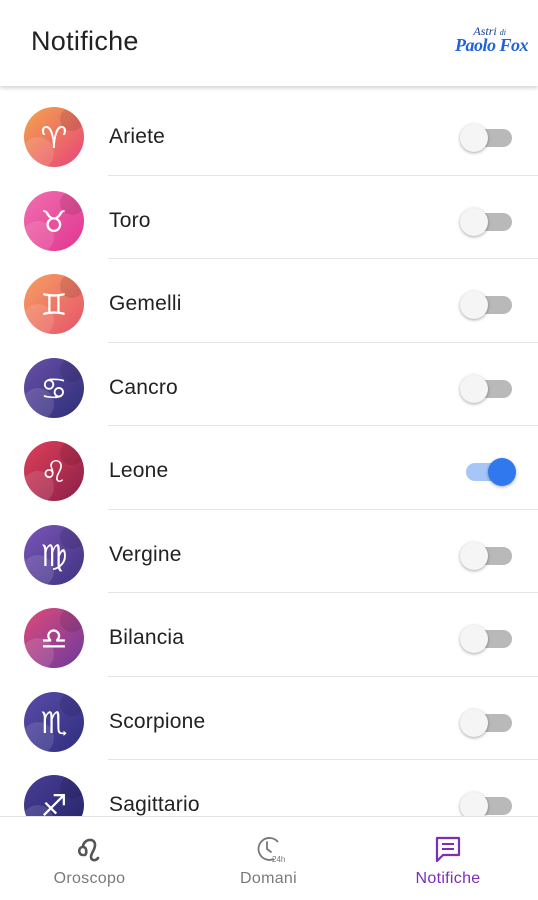  I want to click on list-item: ♈ Ariete, so click(269, 134).